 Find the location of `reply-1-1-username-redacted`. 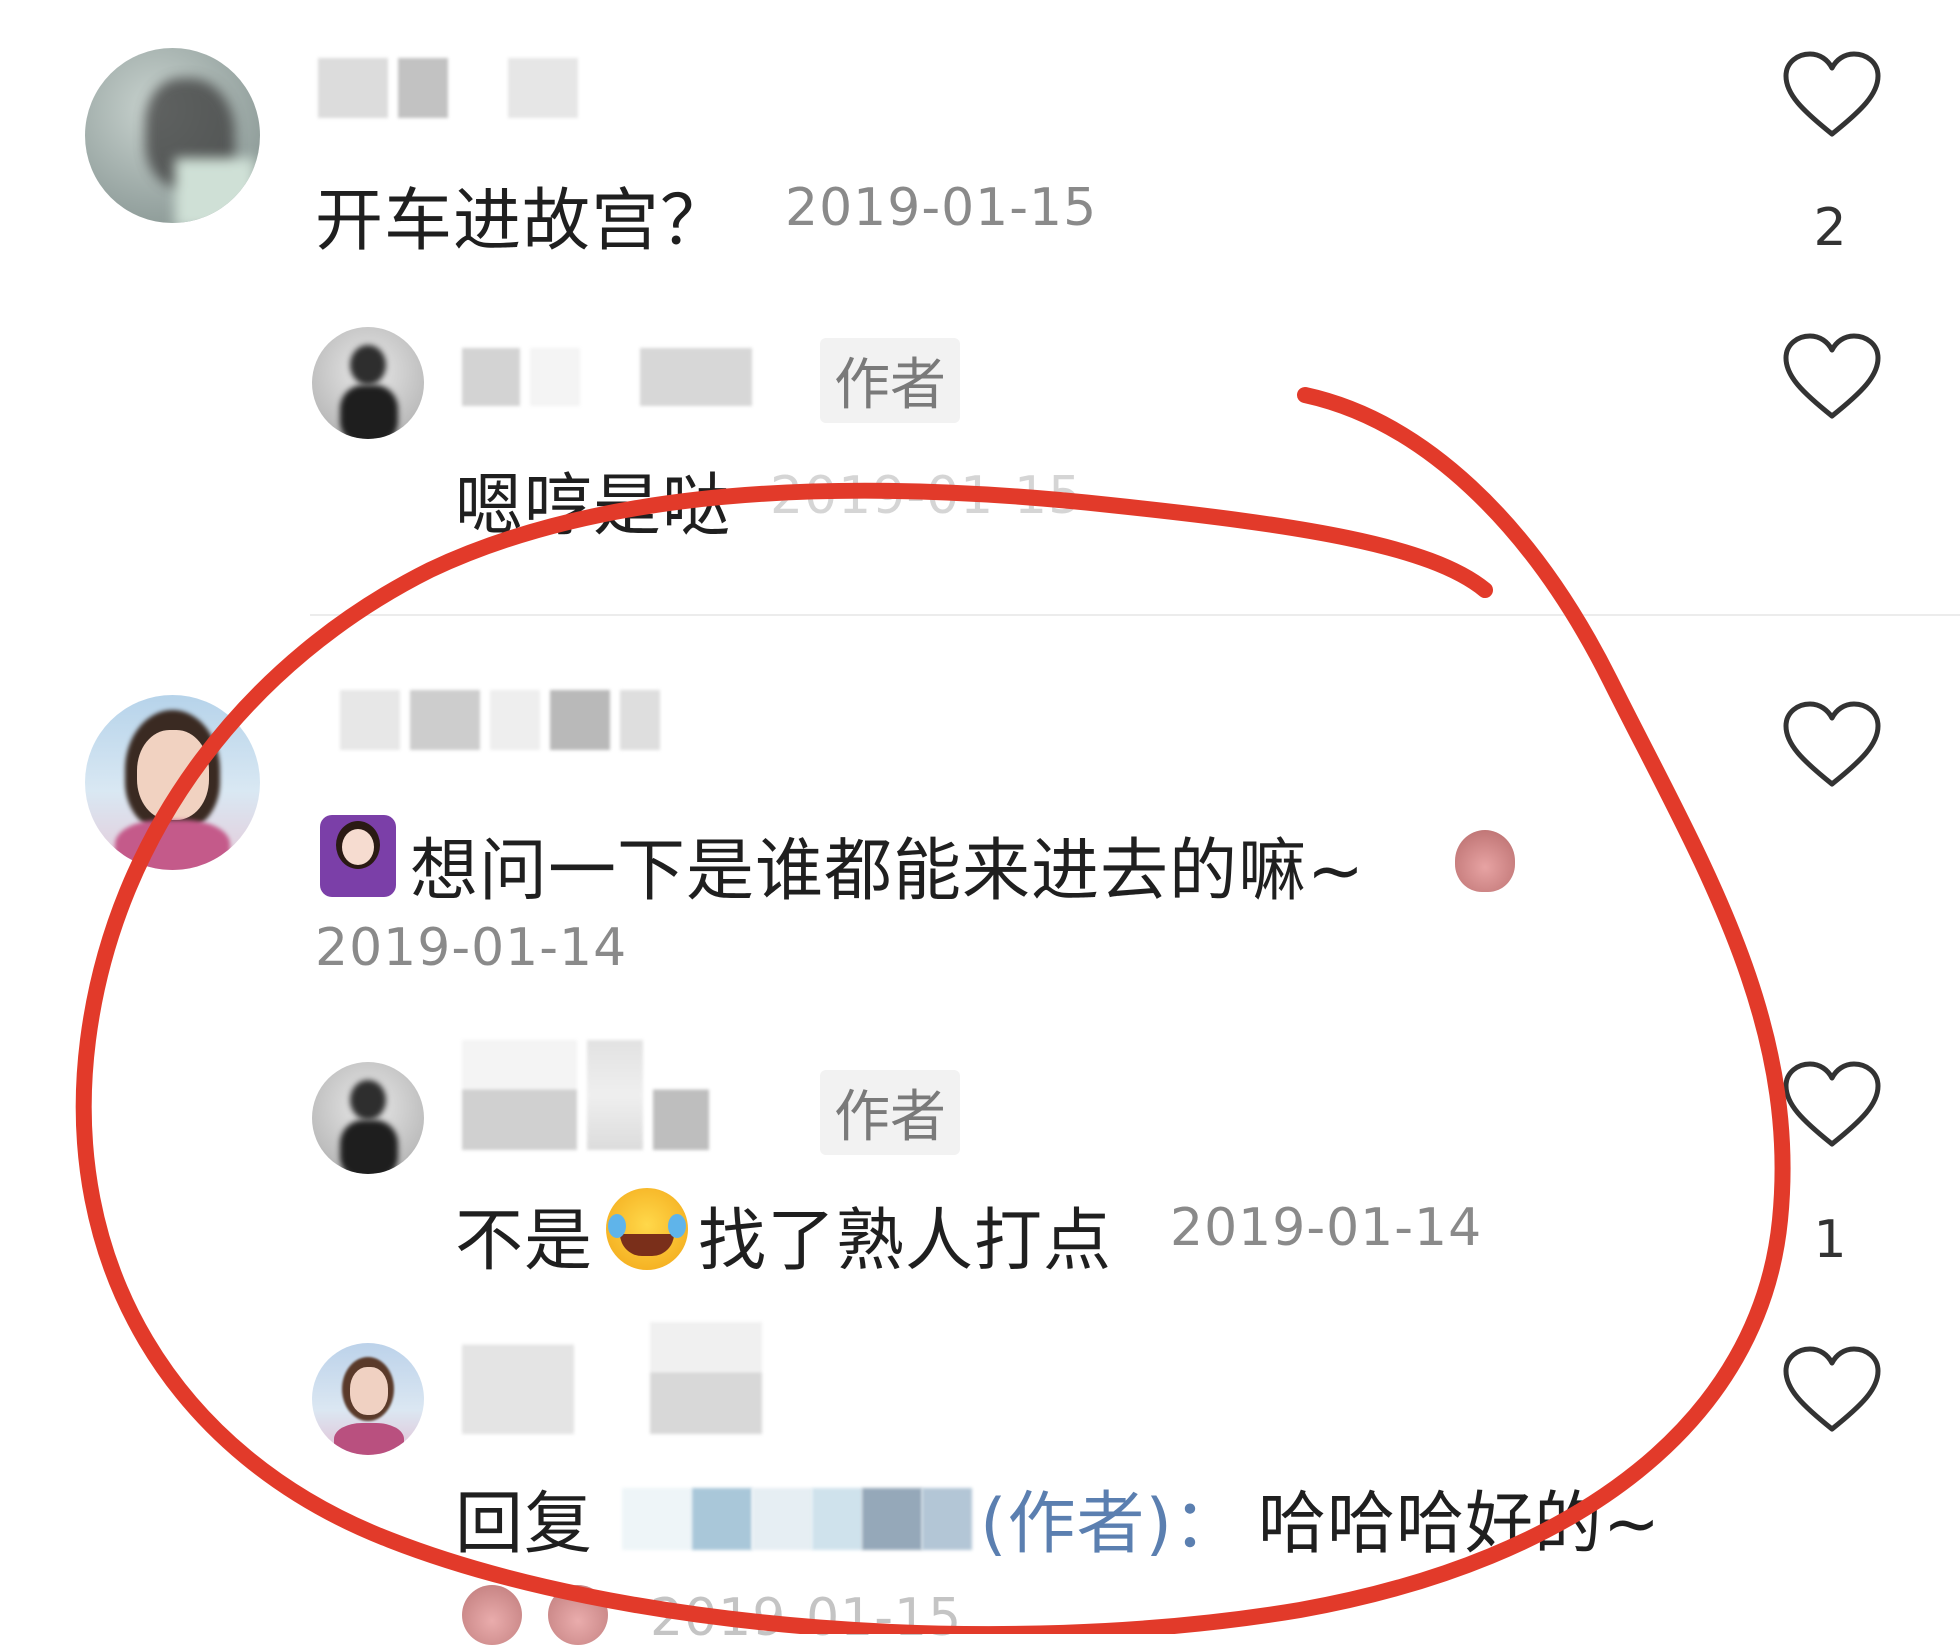

reply-1-1-username-redacted is located at coordinates (607, 377).